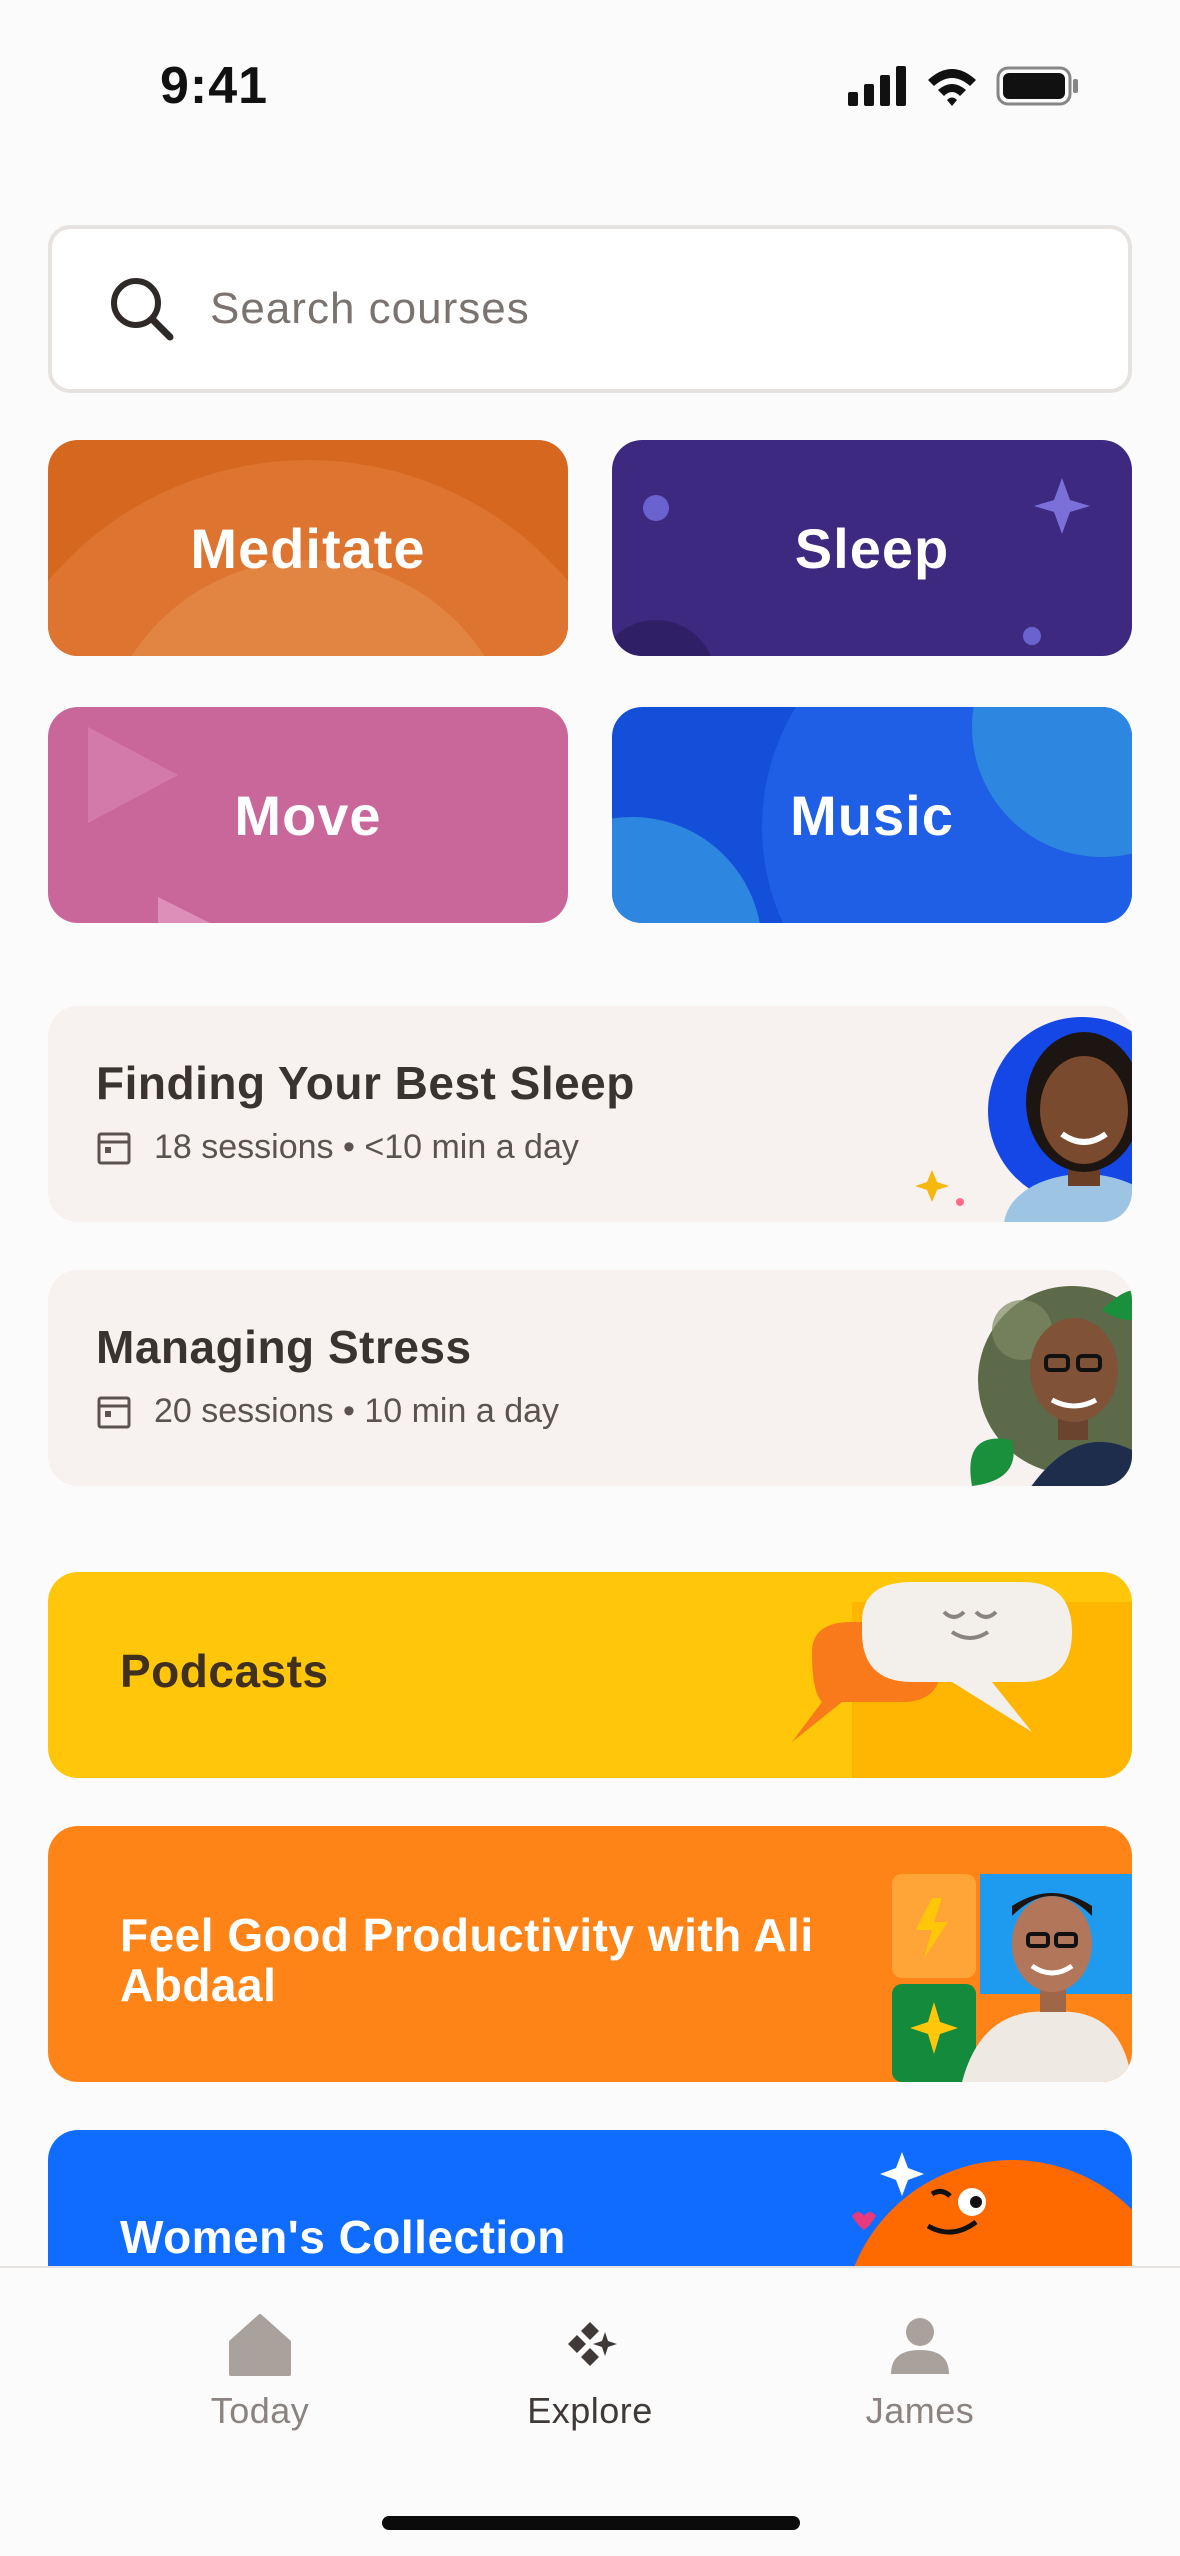 This screenshot has width=1180, height=2556. What do you see at coordinates (467, 1960) in the screenshot?
I see `banner-label: Feel Good Productivity with Ali Abdaal` at bounding box center [467, 1960].